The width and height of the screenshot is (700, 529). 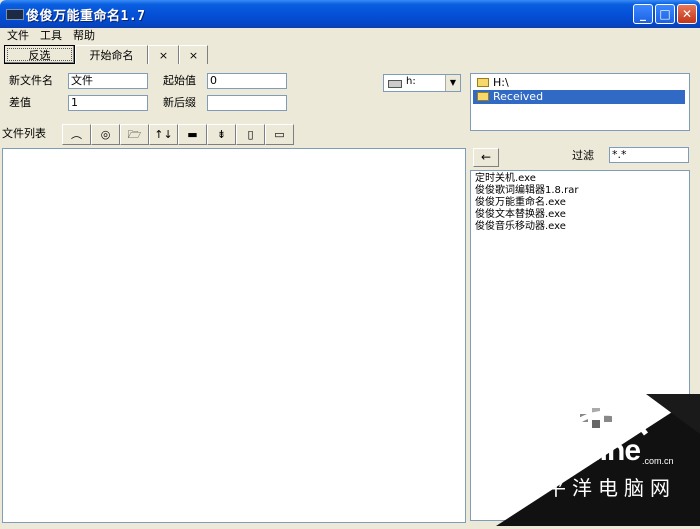 What do you see at coordinates (518, 96) in the screenshot?
I see `dir-item-label: Received` at bounding box center [518, 96].